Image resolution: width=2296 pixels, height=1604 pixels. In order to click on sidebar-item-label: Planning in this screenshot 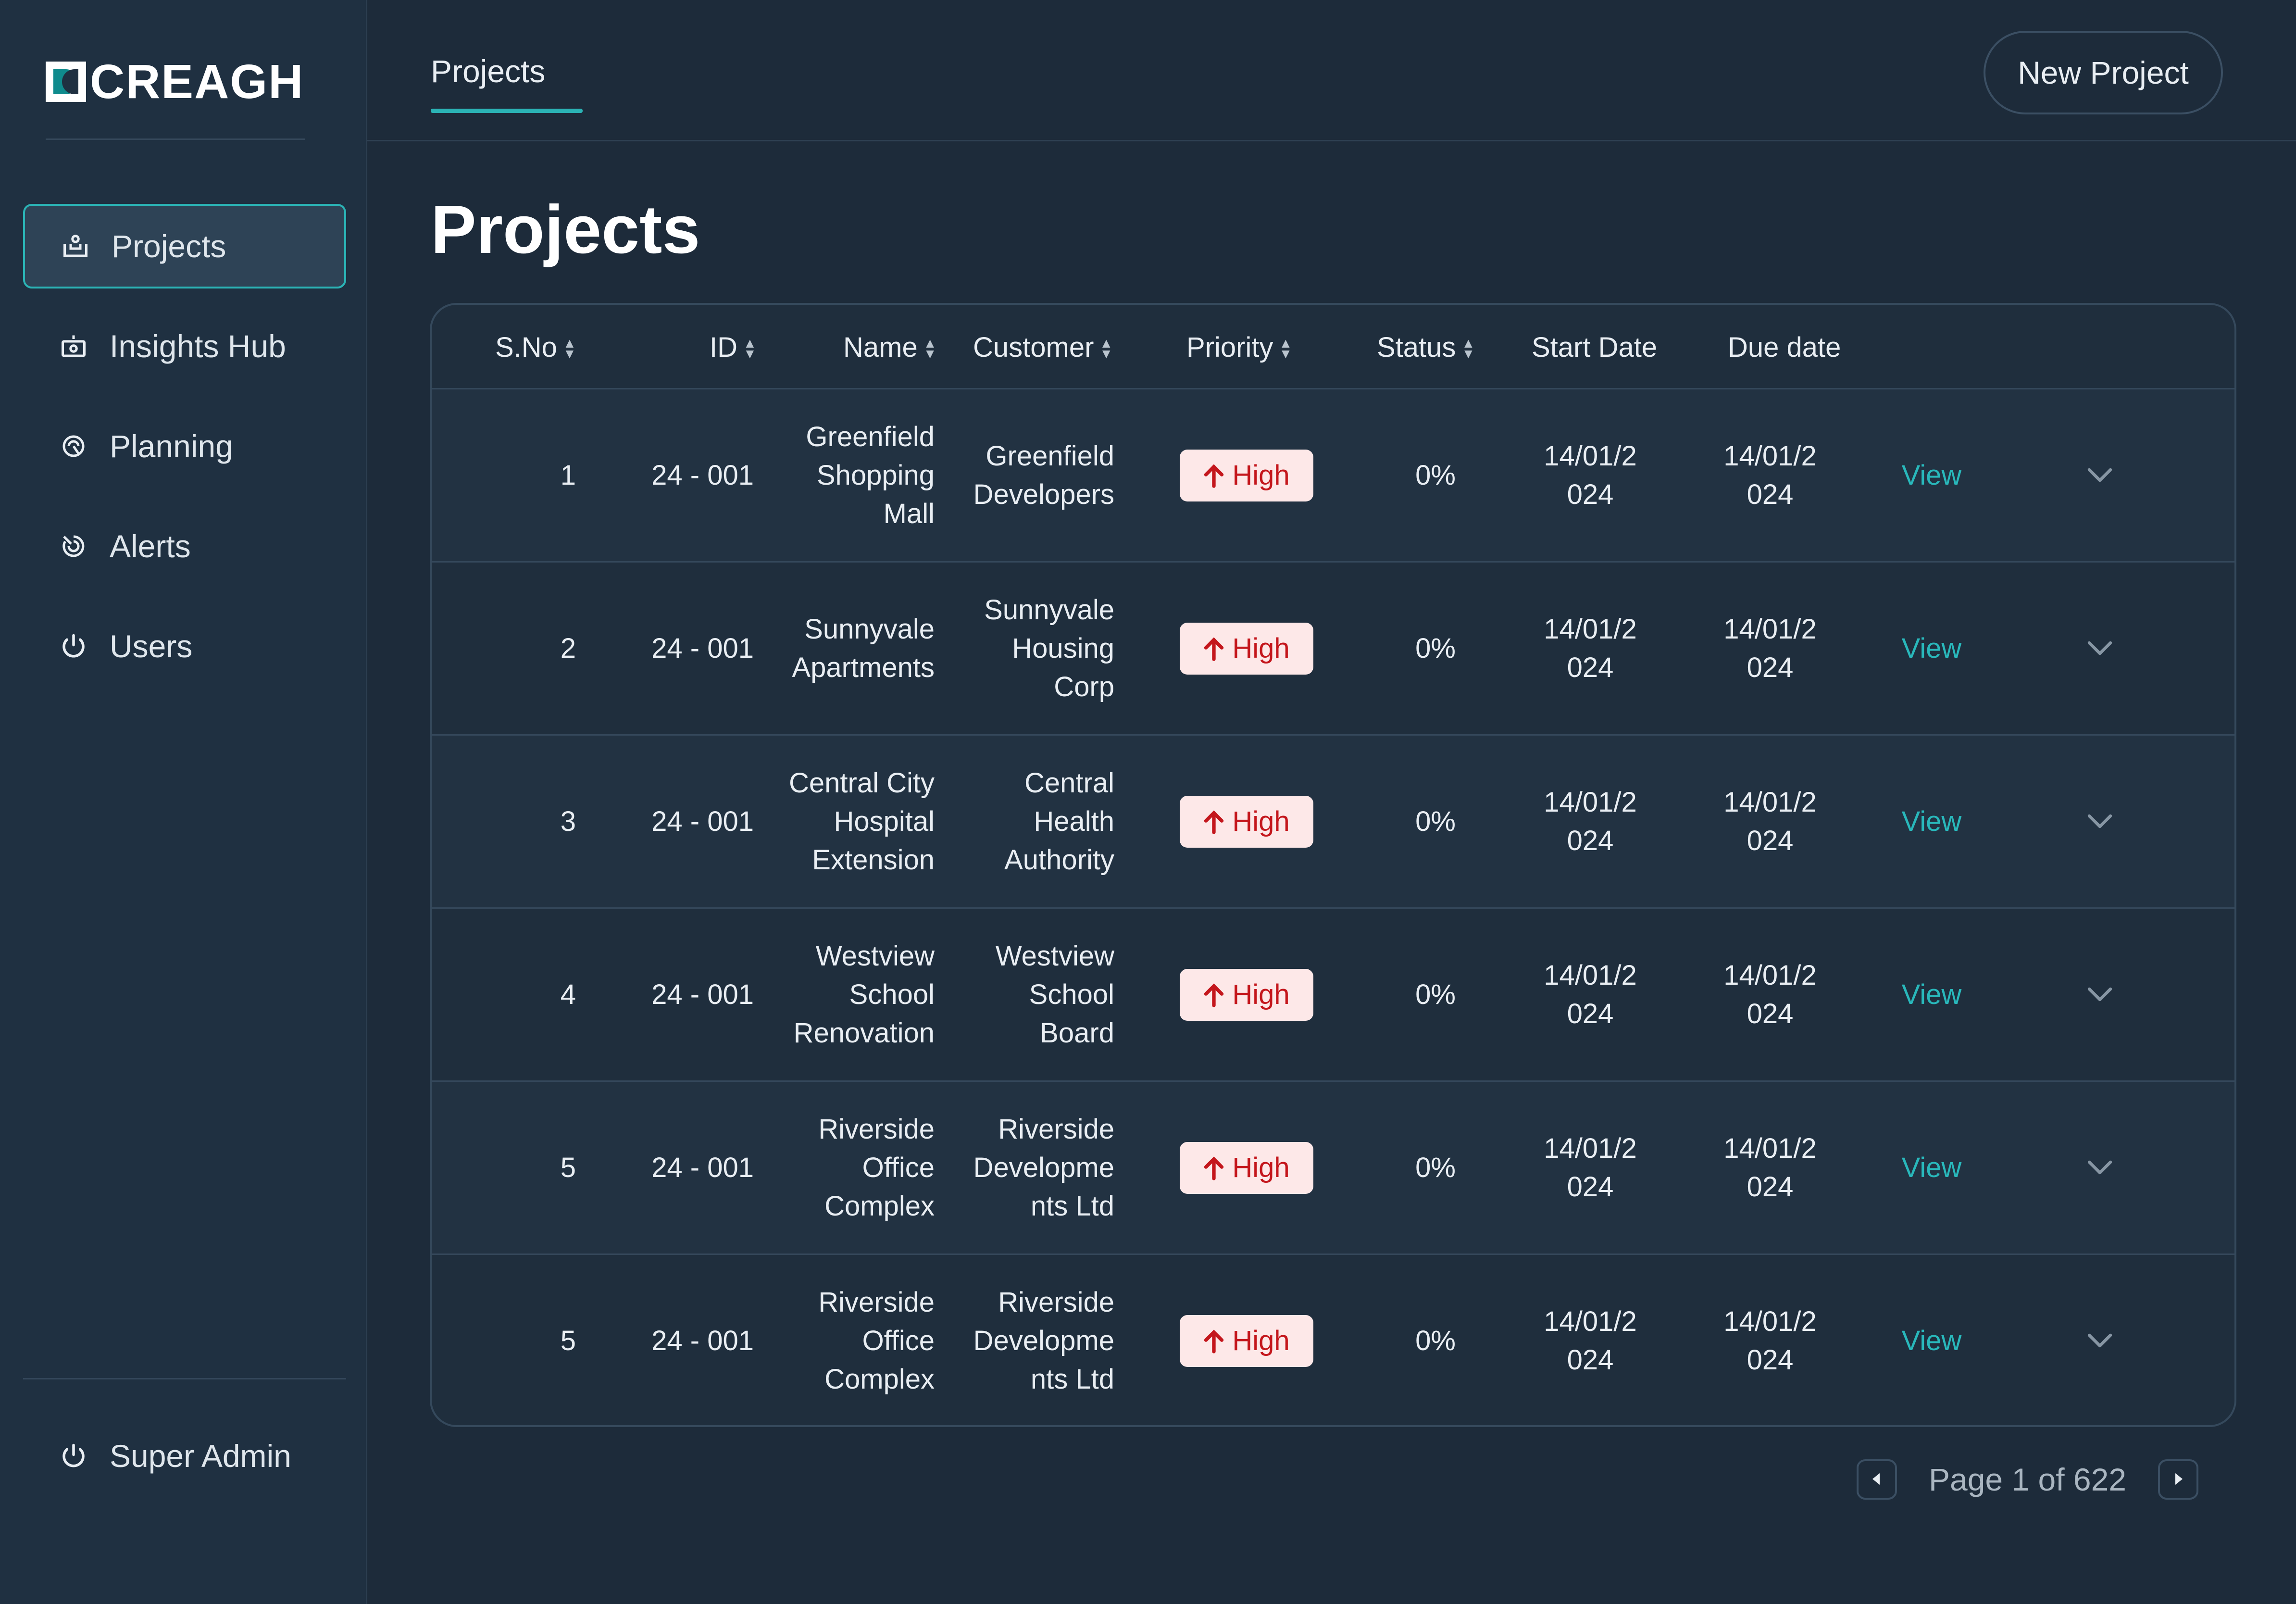, I will do `click(171, 446)`.